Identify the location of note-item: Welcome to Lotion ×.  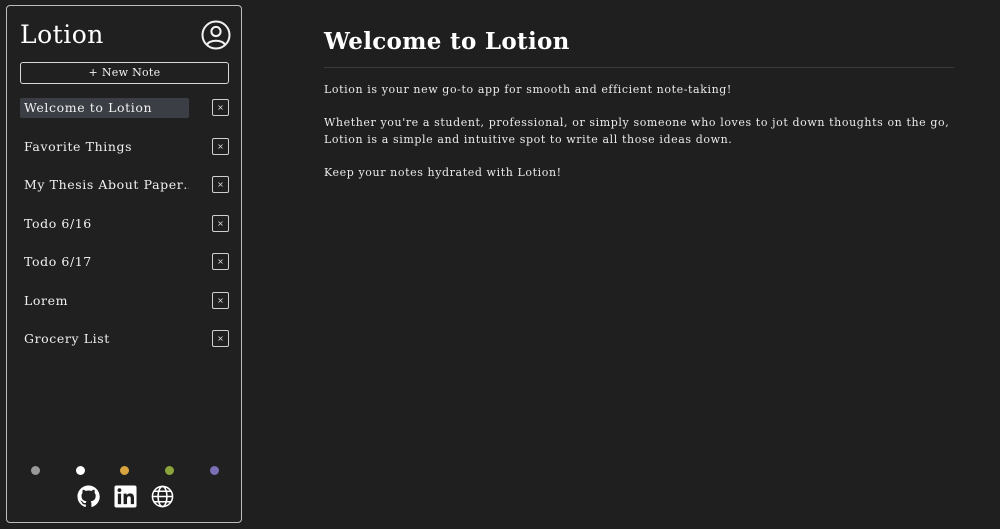
(125, 115).